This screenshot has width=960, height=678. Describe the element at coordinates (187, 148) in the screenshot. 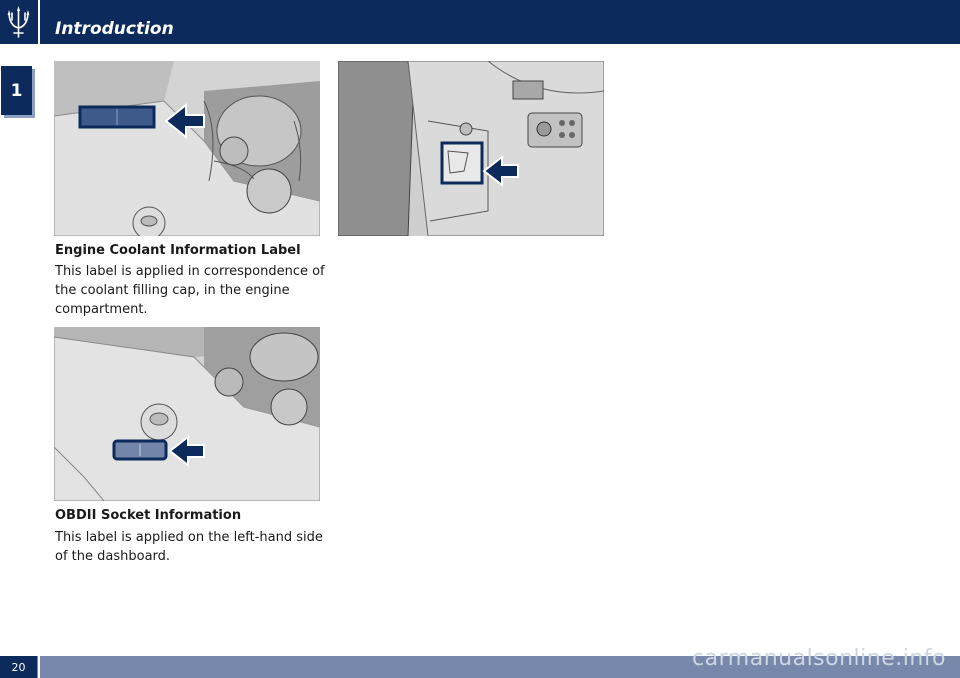

I see `engine-coolant-label-illustration` at that location.